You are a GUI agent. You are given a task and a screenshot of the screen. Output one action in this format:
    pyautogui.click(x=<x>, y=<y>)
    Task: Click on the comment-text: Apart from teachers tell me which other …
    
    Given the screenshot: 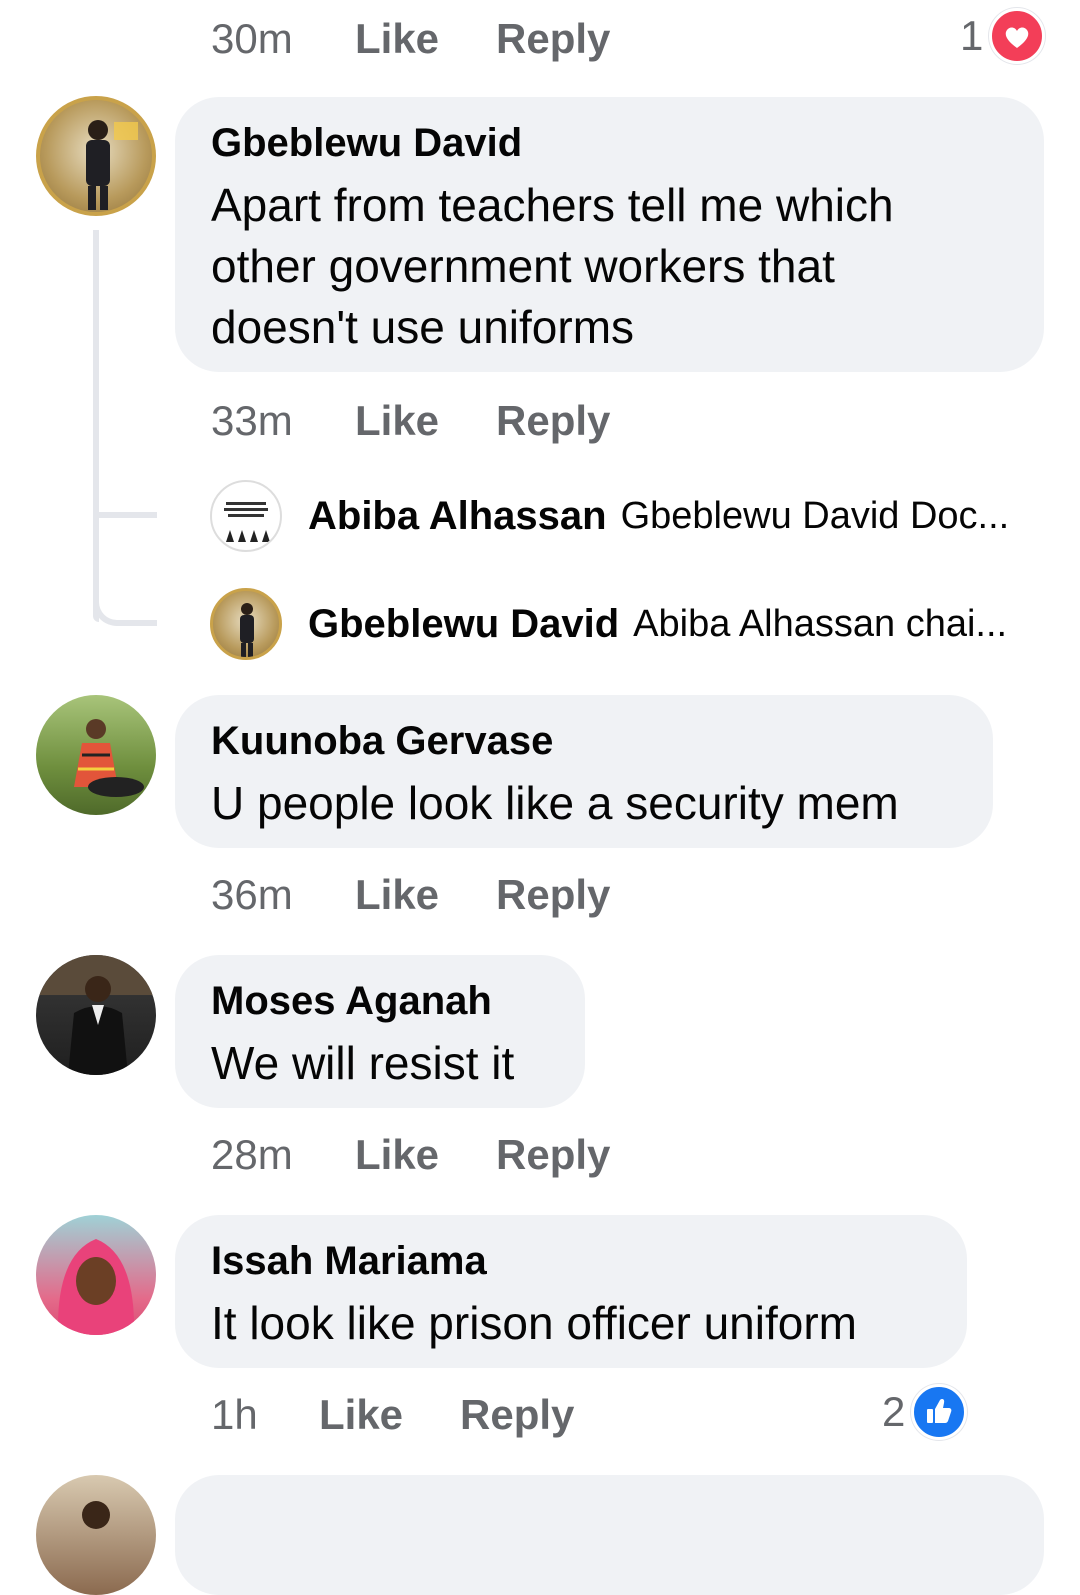 What is the action you would take?
    pyautogui.click(x=552, y=266)
    